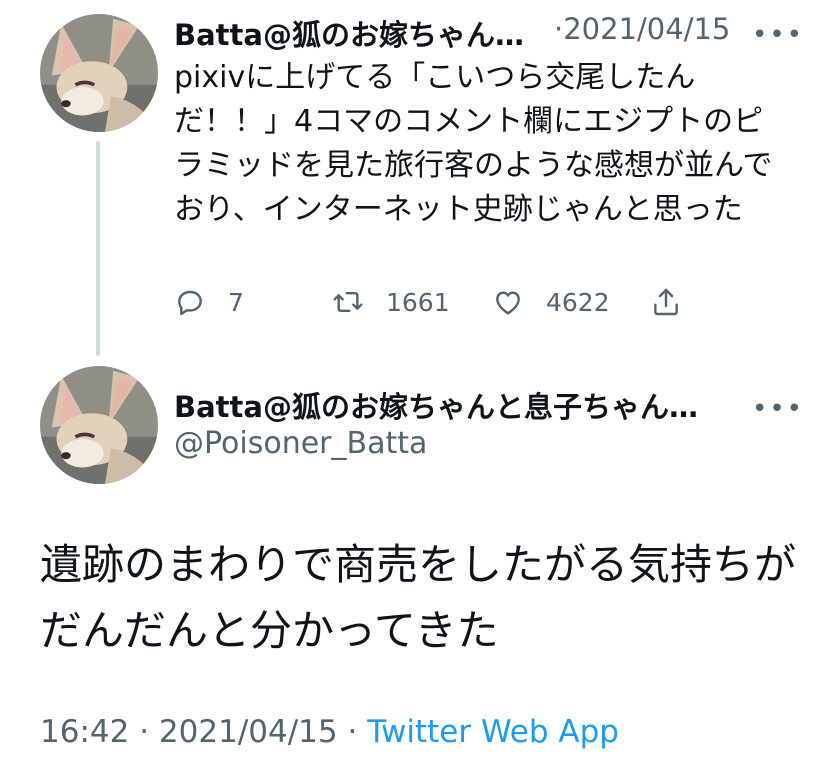 The image size is (828, 777). I want to click on tweet-footer: 16:42 · 2021/04/15 · Twitter Web App, so click(329, 732).